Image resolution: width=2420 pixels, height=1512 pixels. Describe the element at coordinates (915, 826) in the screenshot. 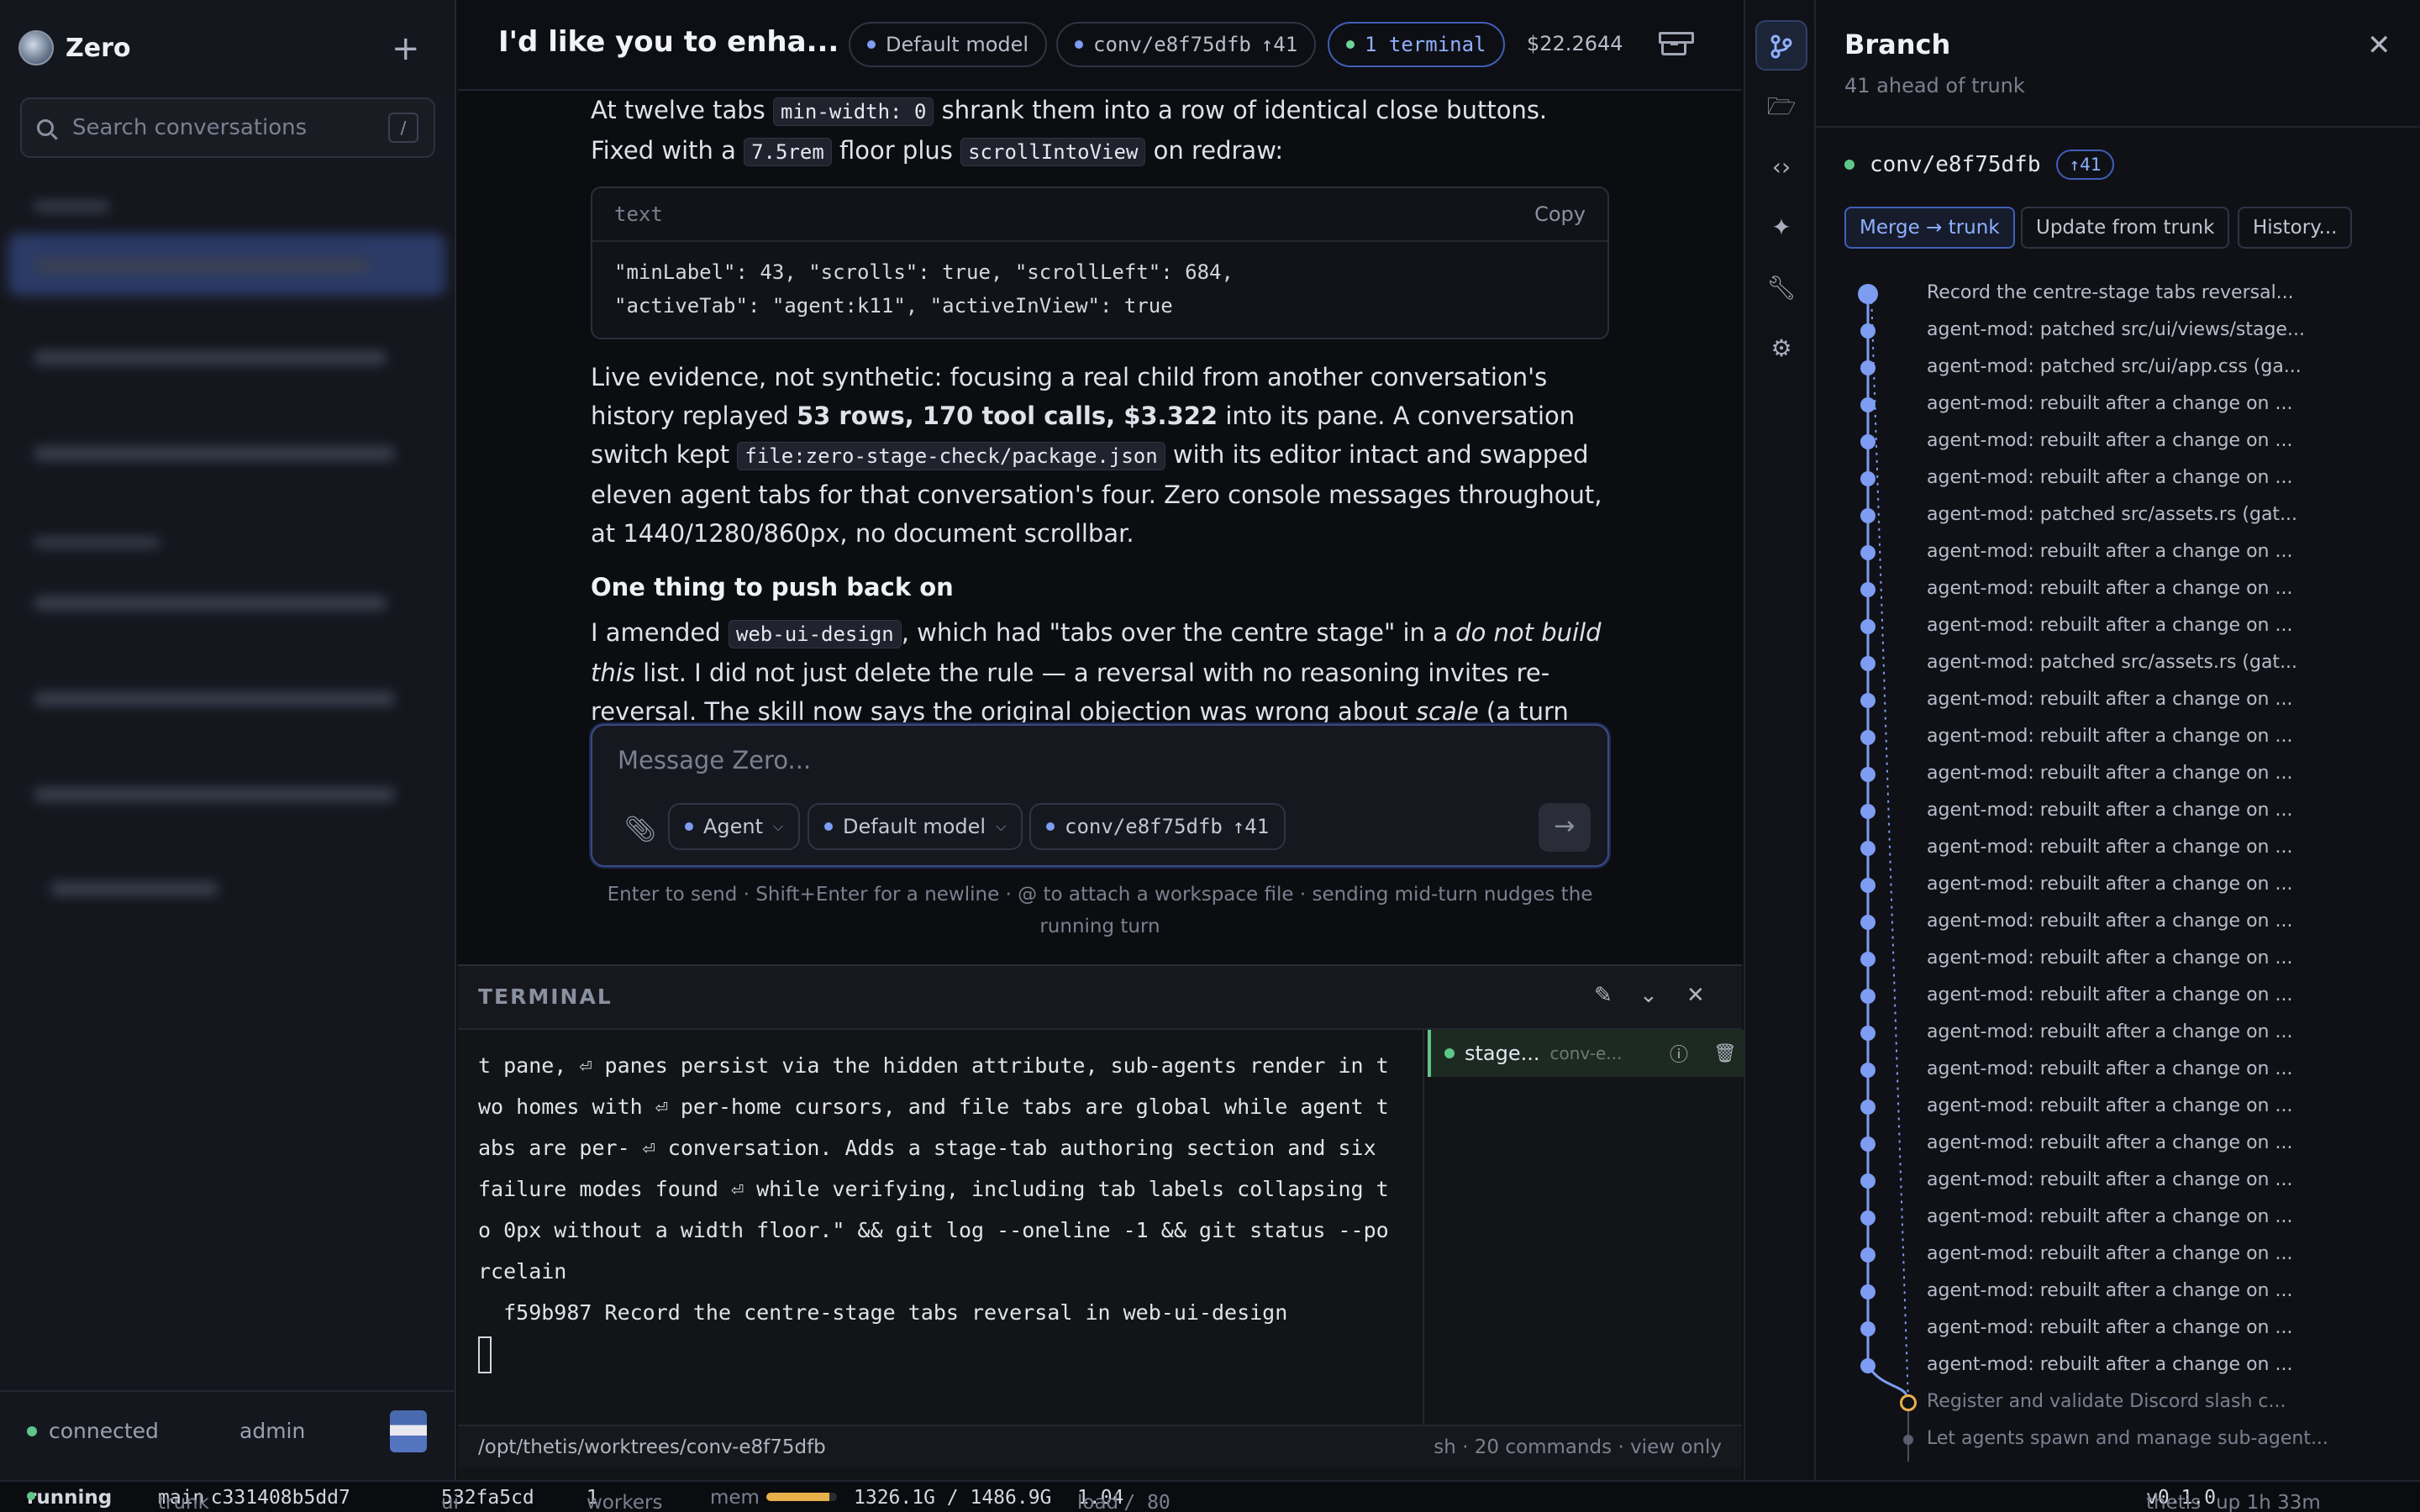

I see `model-select: Default model ⌵` at that location.